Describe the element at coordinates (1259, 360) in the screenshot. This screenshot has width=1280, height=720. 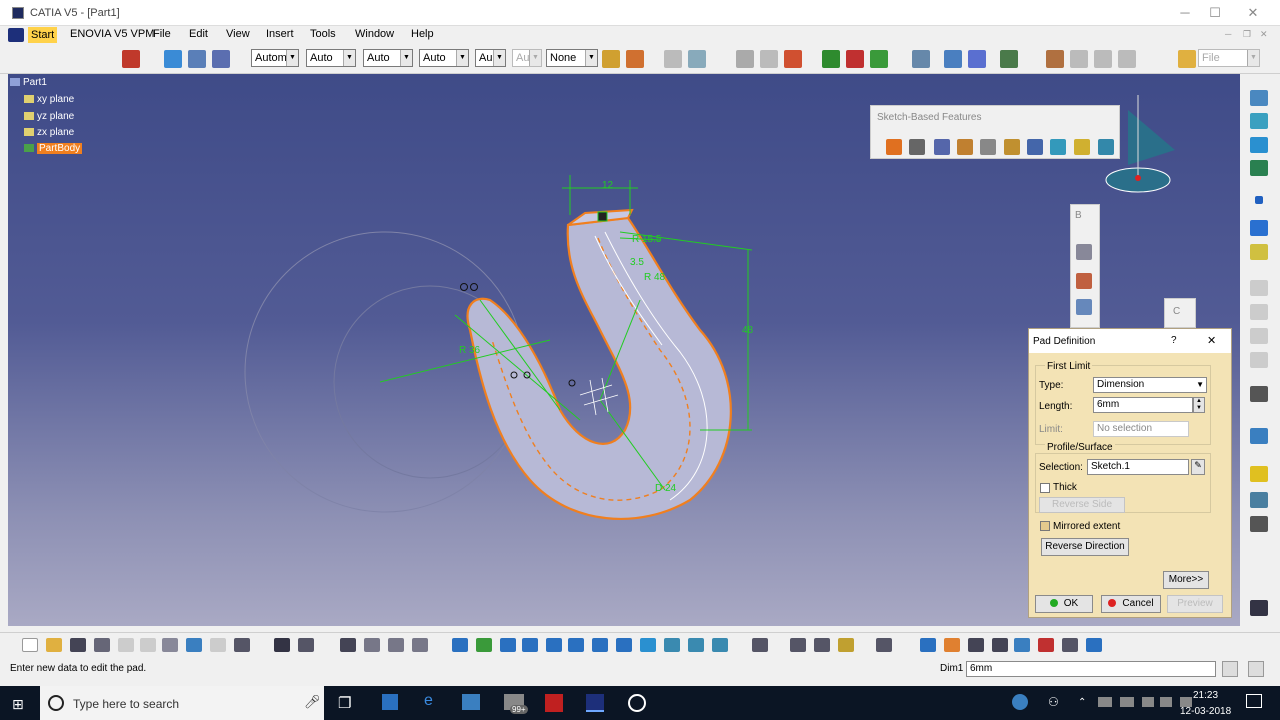
I see `surface-icon` at that location.